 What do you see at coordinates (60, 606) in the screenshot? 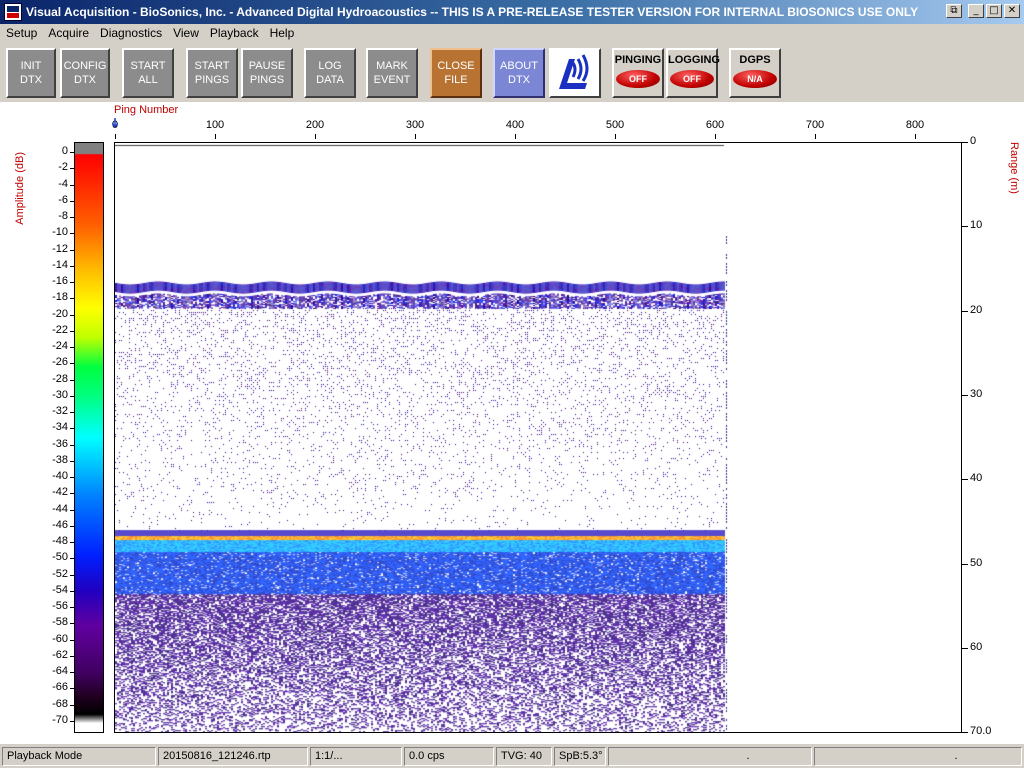
I see `amplitude-tick-label: -56` at bounding box center [60, 606].